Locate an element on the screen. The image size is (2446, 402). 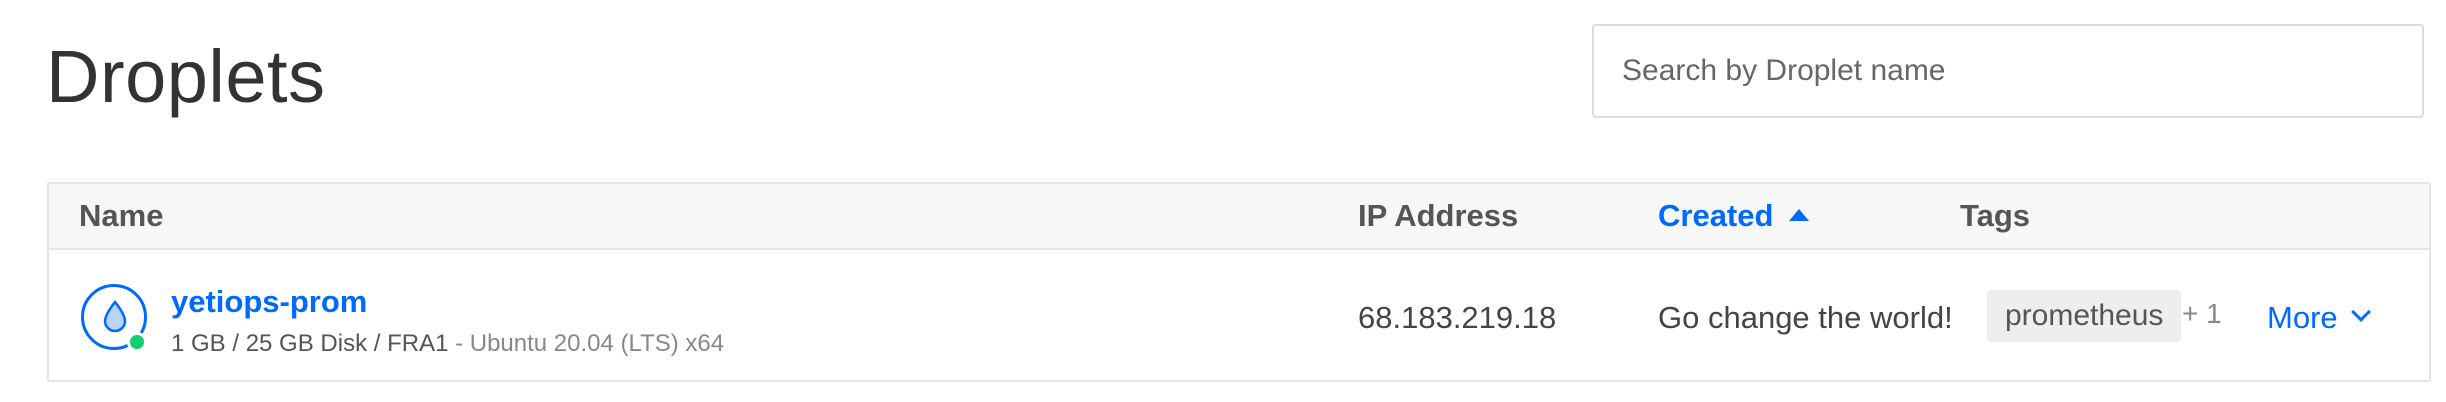
extra-tags-count: + 1 is located at coordinates (2202, 314).